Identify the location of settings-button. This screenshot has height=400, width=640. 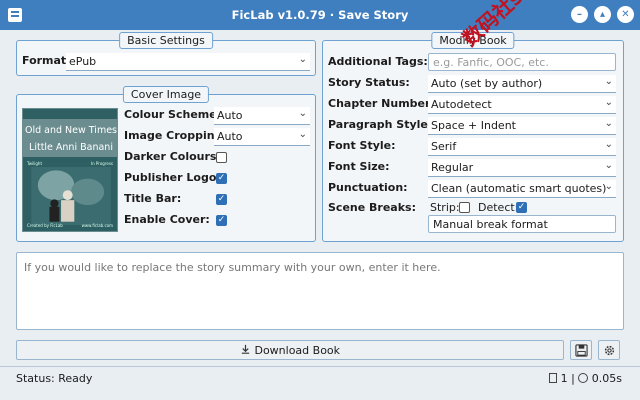
(609, 350).